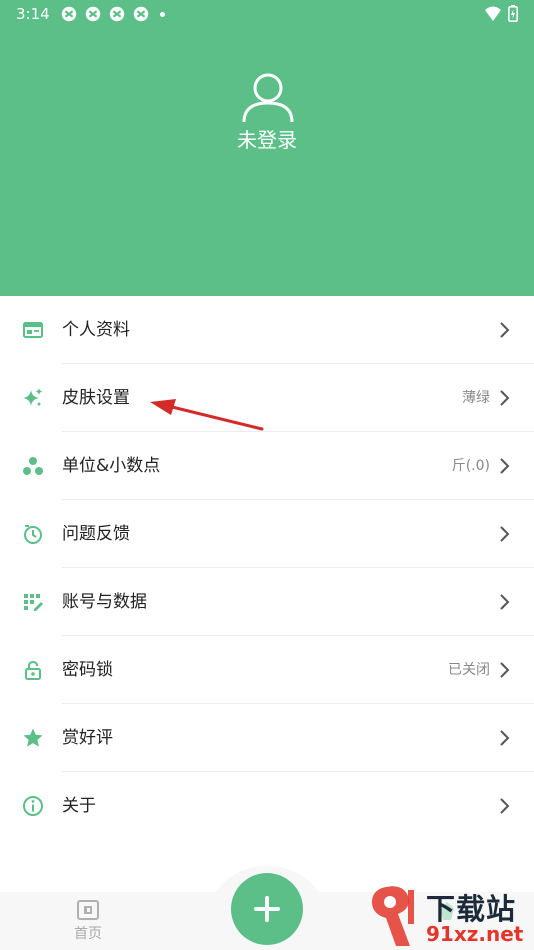 The width and height of the screenshot is (534, 950). I want to click on watermark-logo: 下载站 91xz.net, so click(451, 917).